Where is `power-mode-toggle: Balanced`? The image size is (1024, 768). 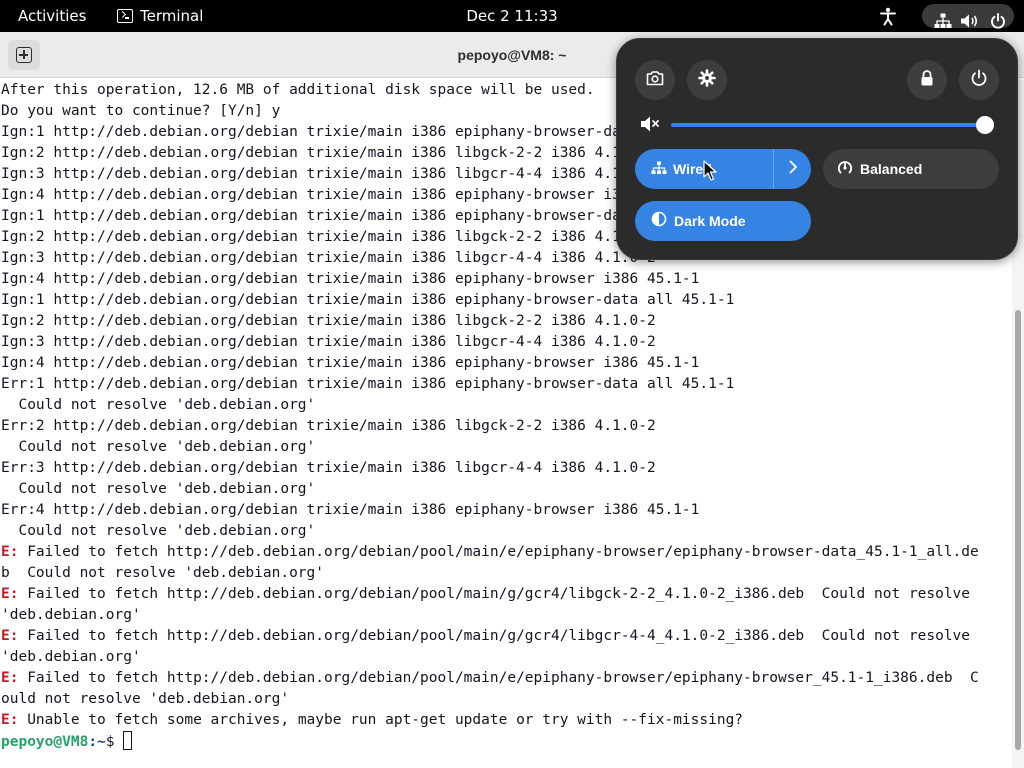
power-mode-toggle: Balanced is located at coordinates (911, 169).